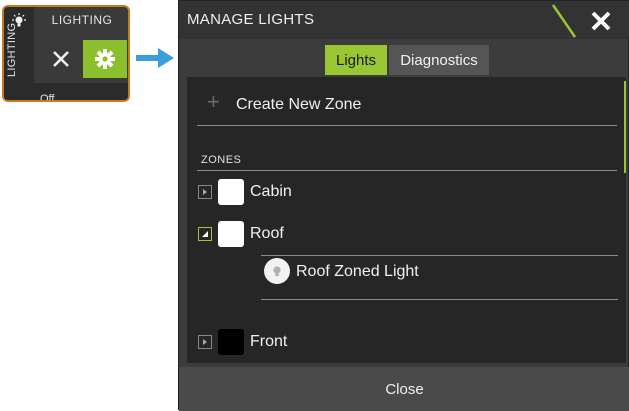 The image size is (629, 411). What do you see at coordinates (439, 60) in the screenshot?
I see `tab-diagnostics: Diagnostics` at bounding box center [439, 60].